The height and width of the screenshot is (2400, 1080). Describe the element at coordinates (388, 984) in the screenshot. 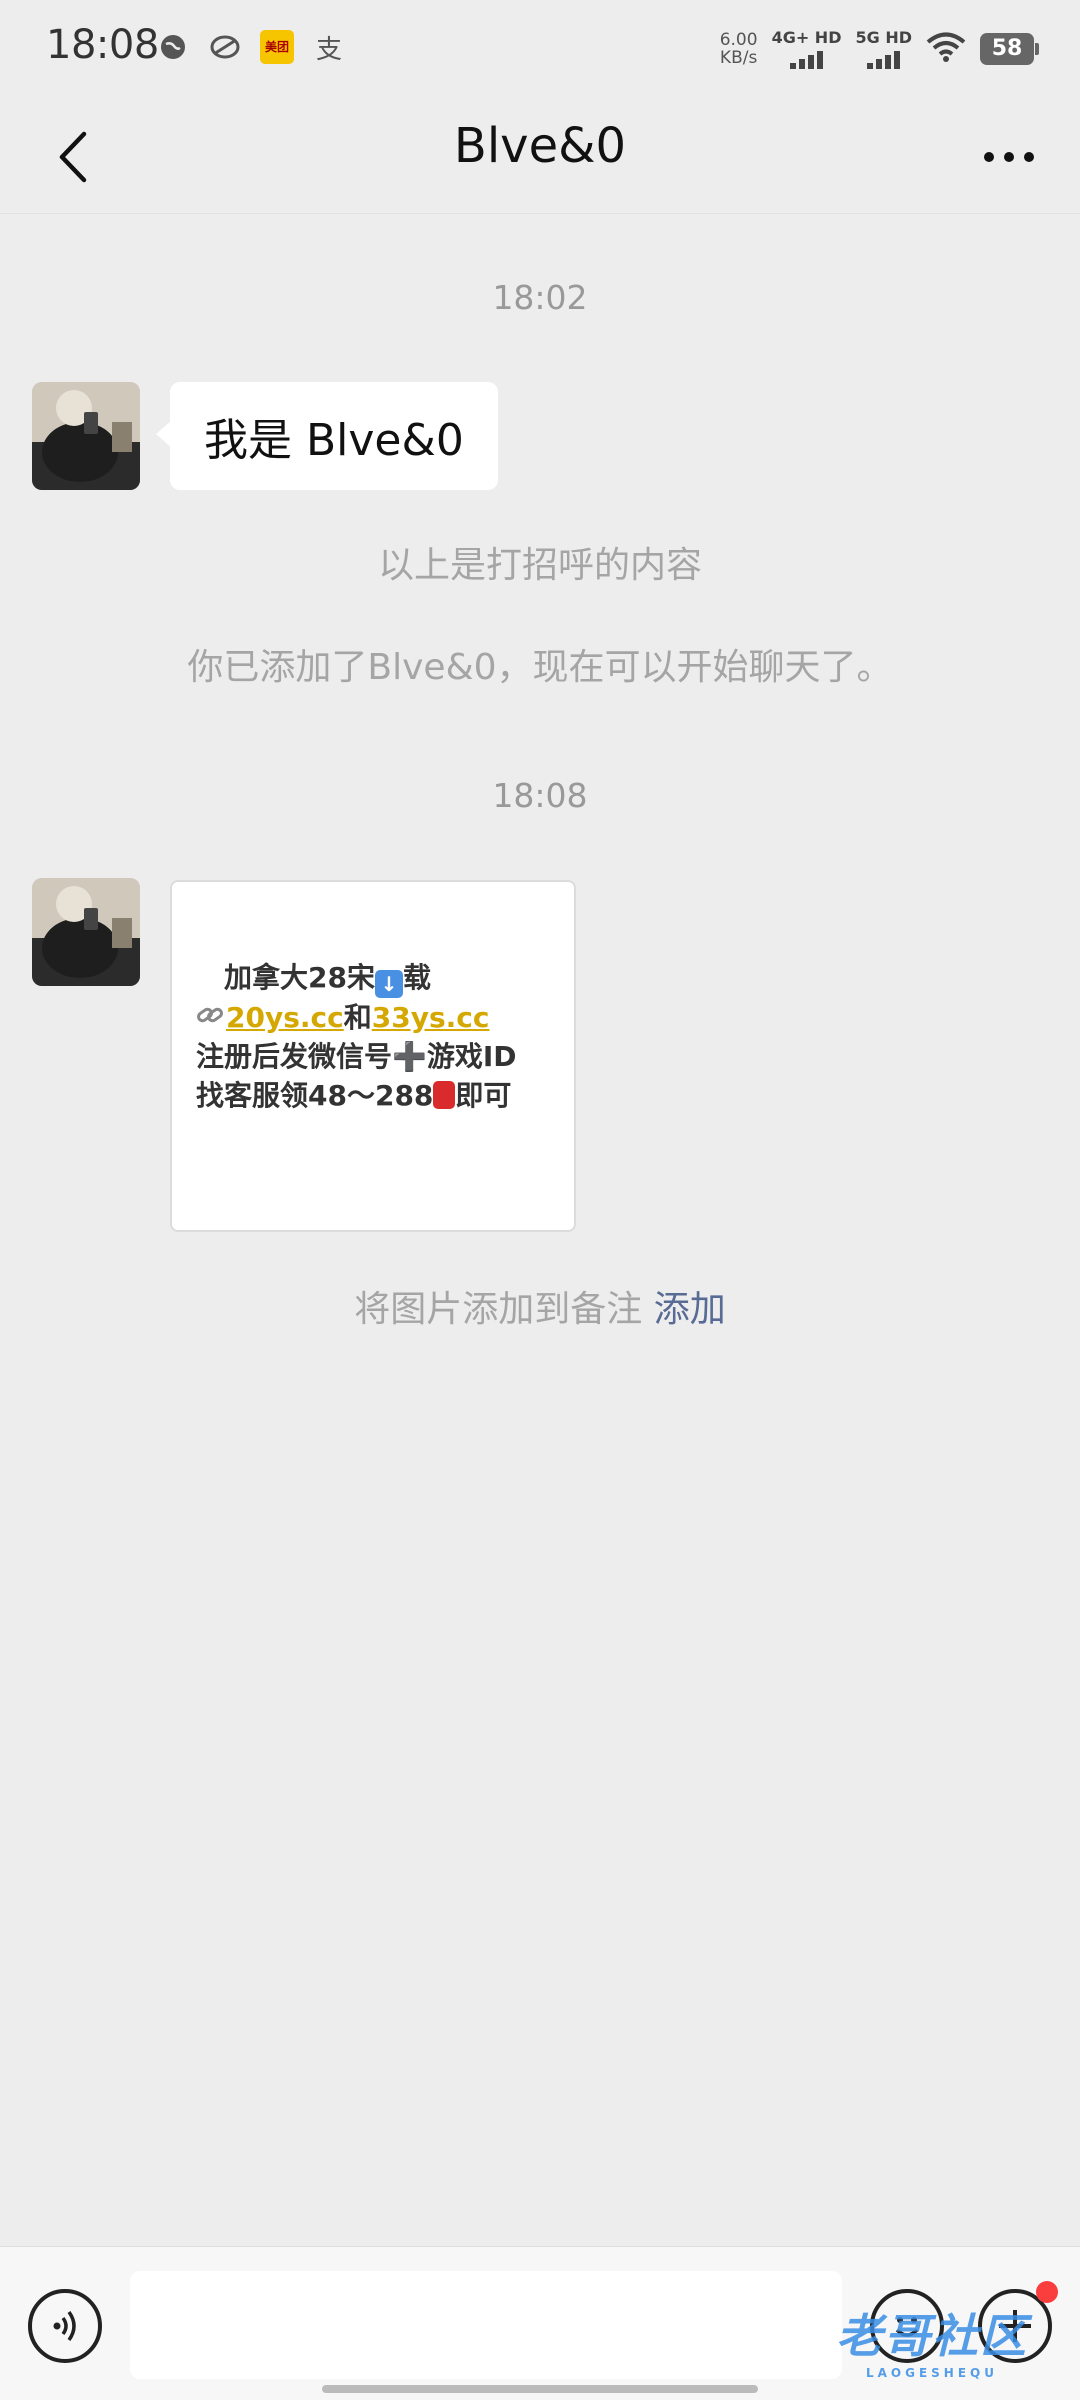

I see `down-arrow-icon: ↓` at that location.